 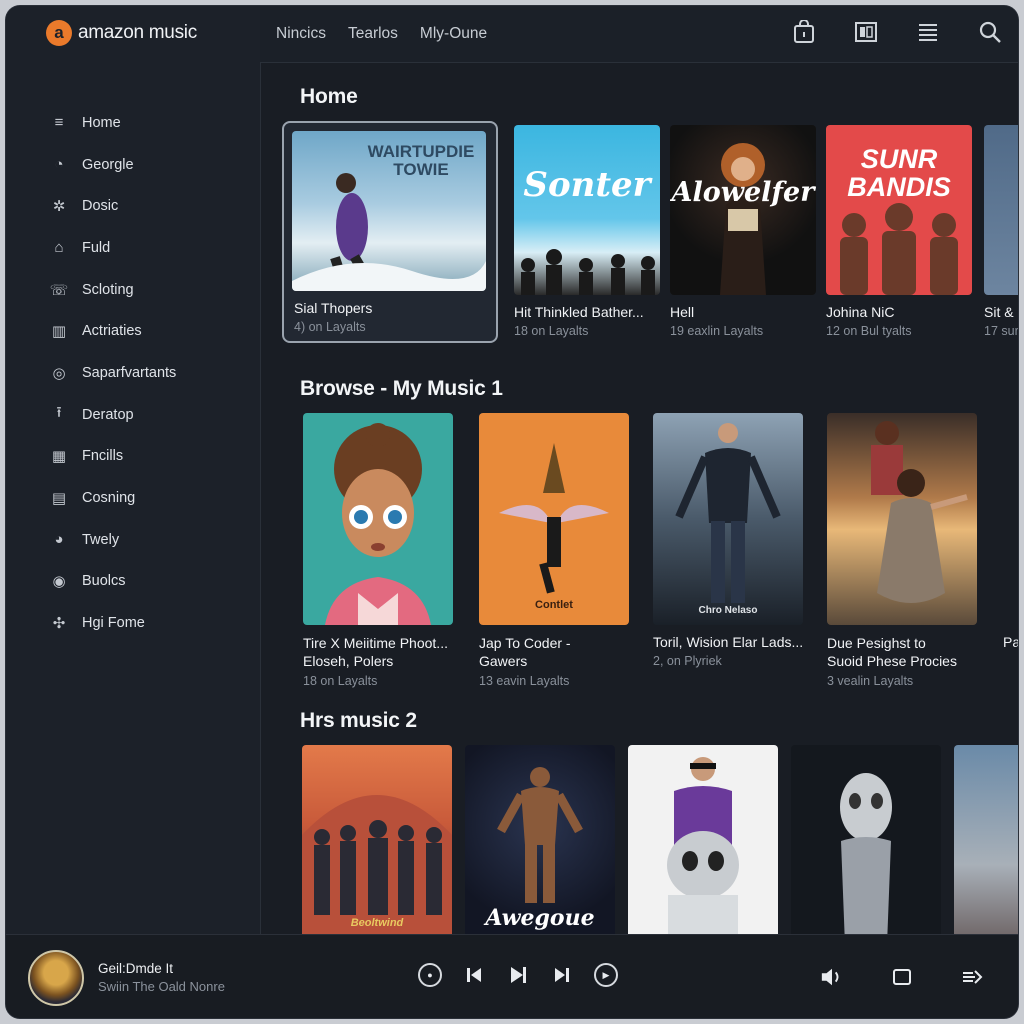 What do you see at coordinates (108, 414) in the screenshot?
I see `sidebar-item-label: Deratop` at bounding box center [108, 414].